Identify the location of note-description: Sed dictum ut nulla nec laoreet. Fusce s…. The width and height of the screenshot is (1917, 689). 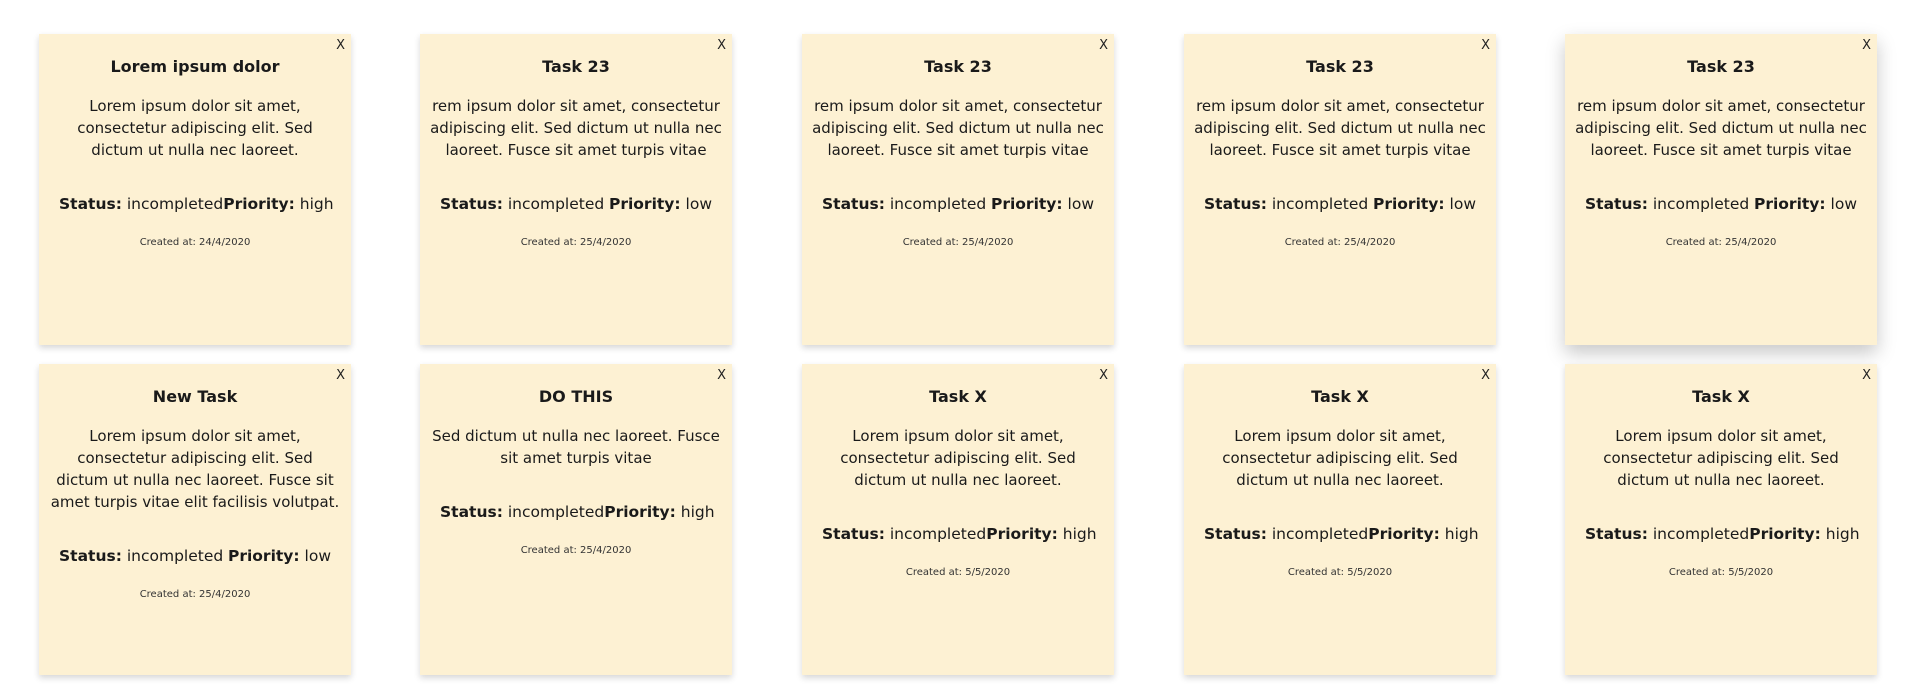
(576, 447).